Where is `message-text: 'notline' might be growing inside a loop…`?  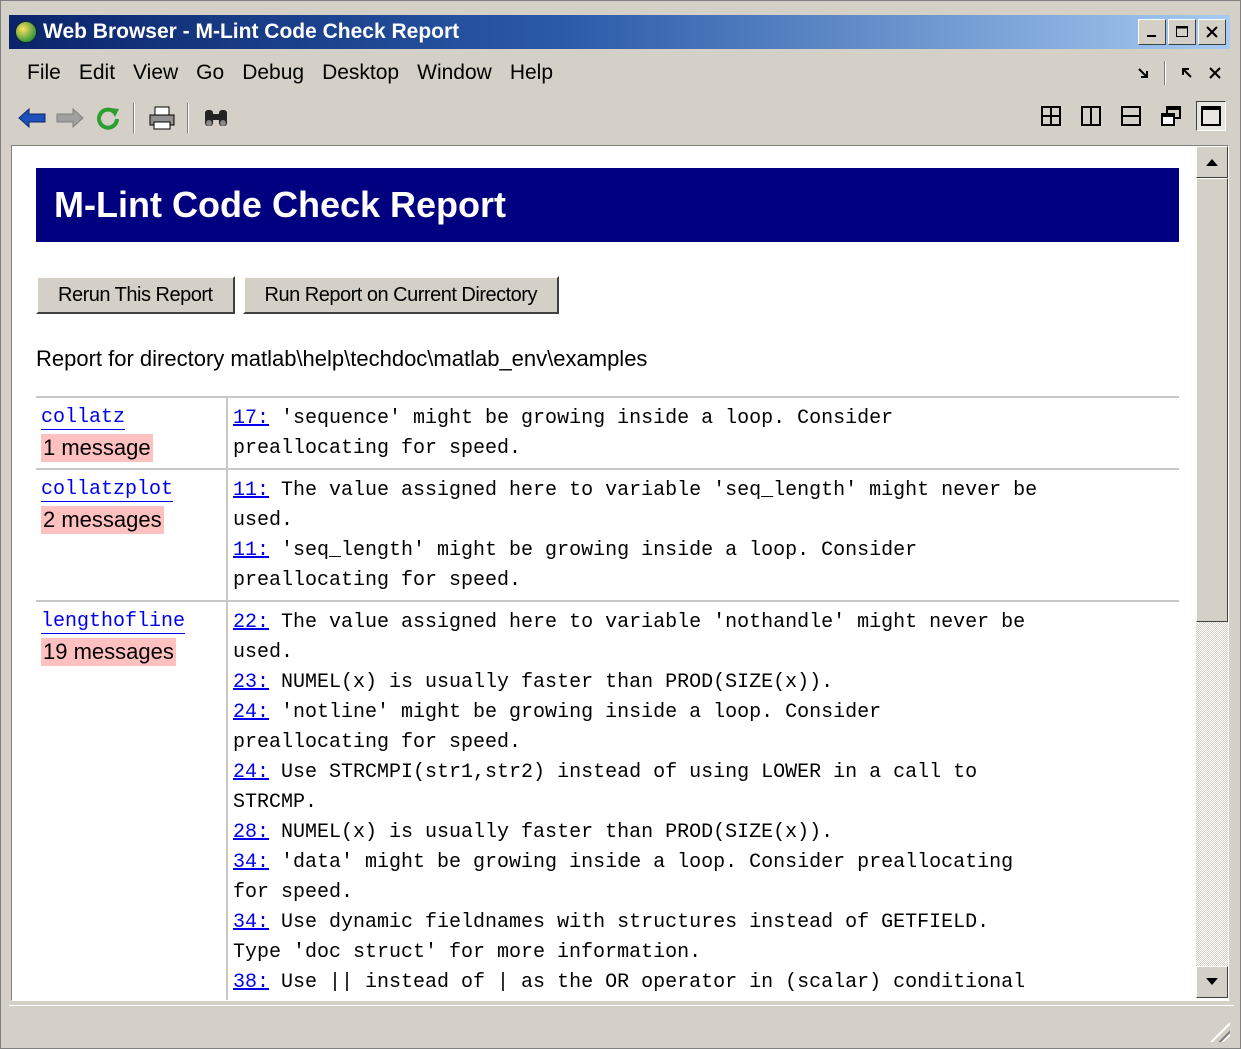
message-text: 'notline' might be growing inside a loop… is located at coordinates (557, 727).